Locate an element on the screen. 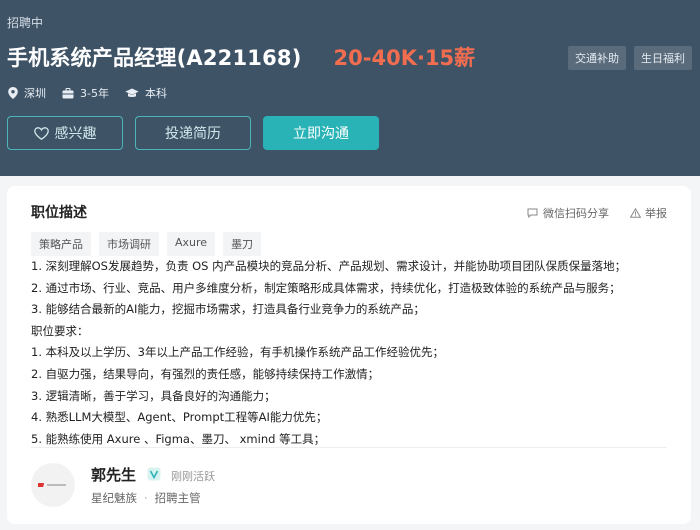 This screenshot has height=530, width=700. company-name: 星纪魅族 is located at coordinates (114, 498).